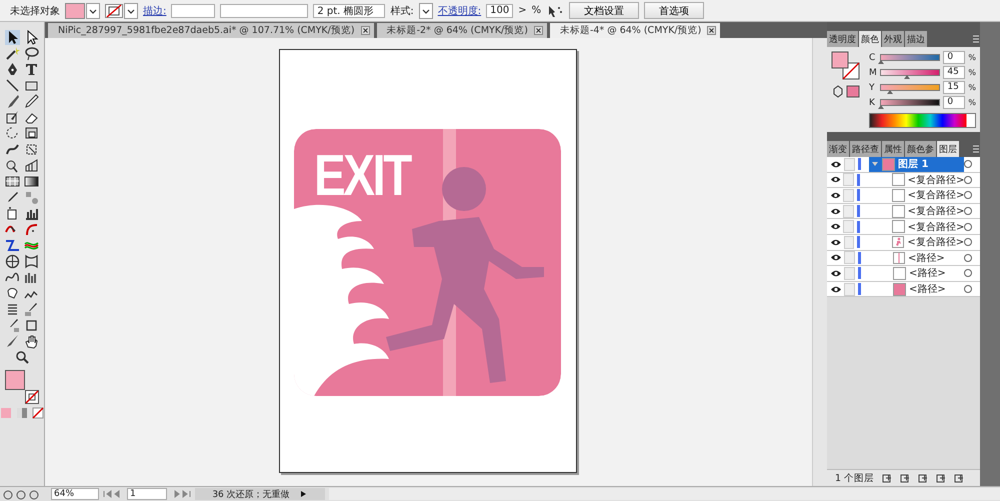  Describe the element at coordinates (12, 245) in the screenshot. I see `zigzag-icon` at that location.